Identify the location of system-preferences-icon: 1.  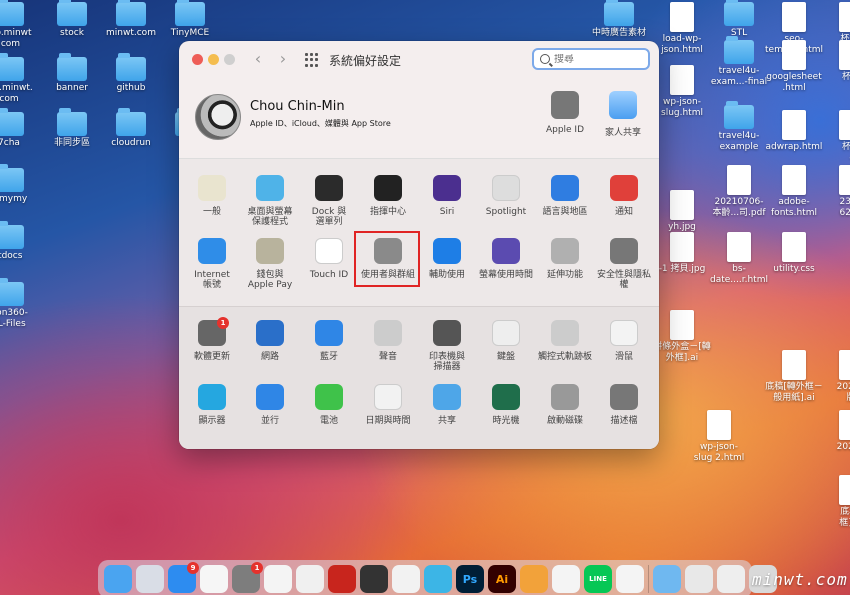
(247, 577).